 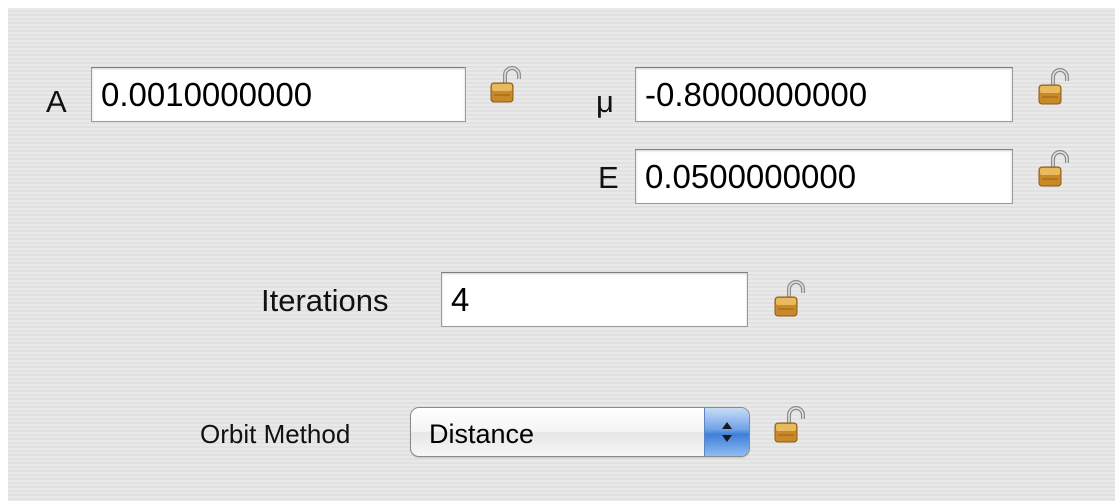 What do you see at coordinates (325, 300) in the screenshot?
I see `label-iterations: Iterations` at bounding box center [325, 300].